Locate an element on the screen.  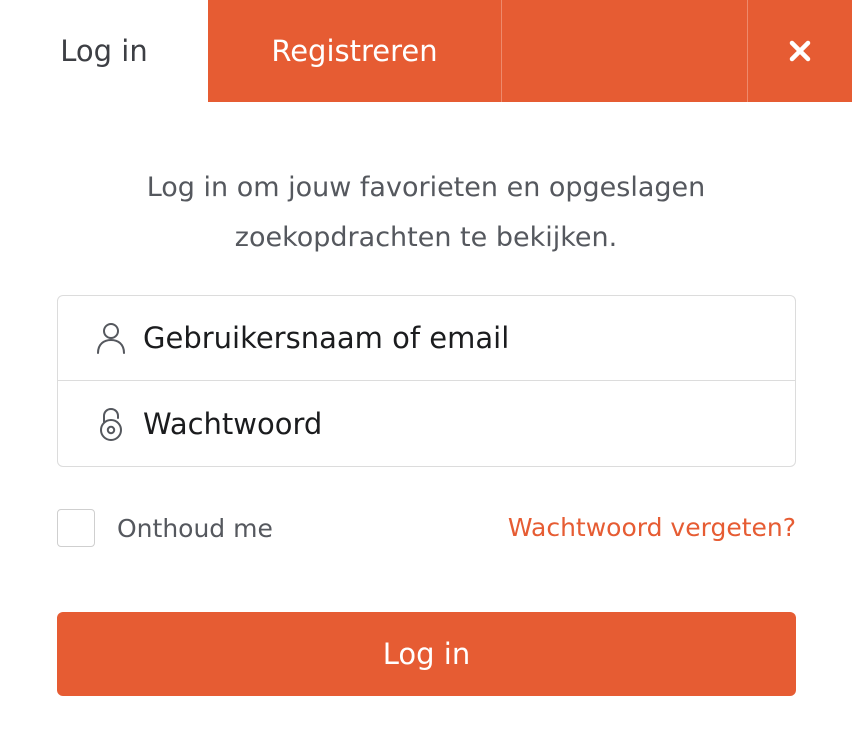
close-icon is located at coordinates (800, 51).